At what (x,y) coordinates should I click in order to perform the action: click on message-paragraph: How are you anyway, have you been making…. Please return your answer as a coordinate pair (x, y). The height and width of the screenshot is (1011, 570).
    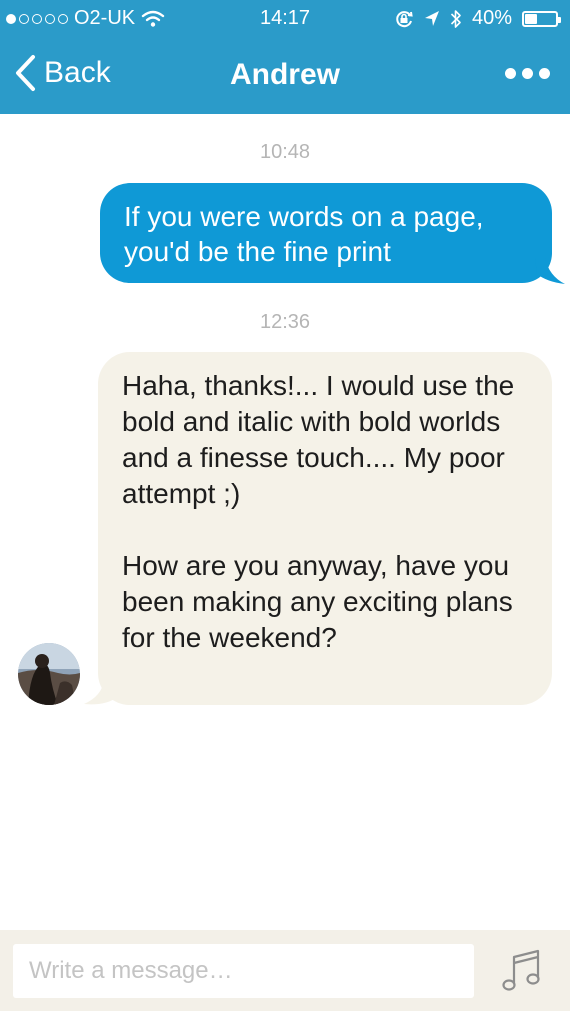
    Looking at the image, I should click on (317, 601).